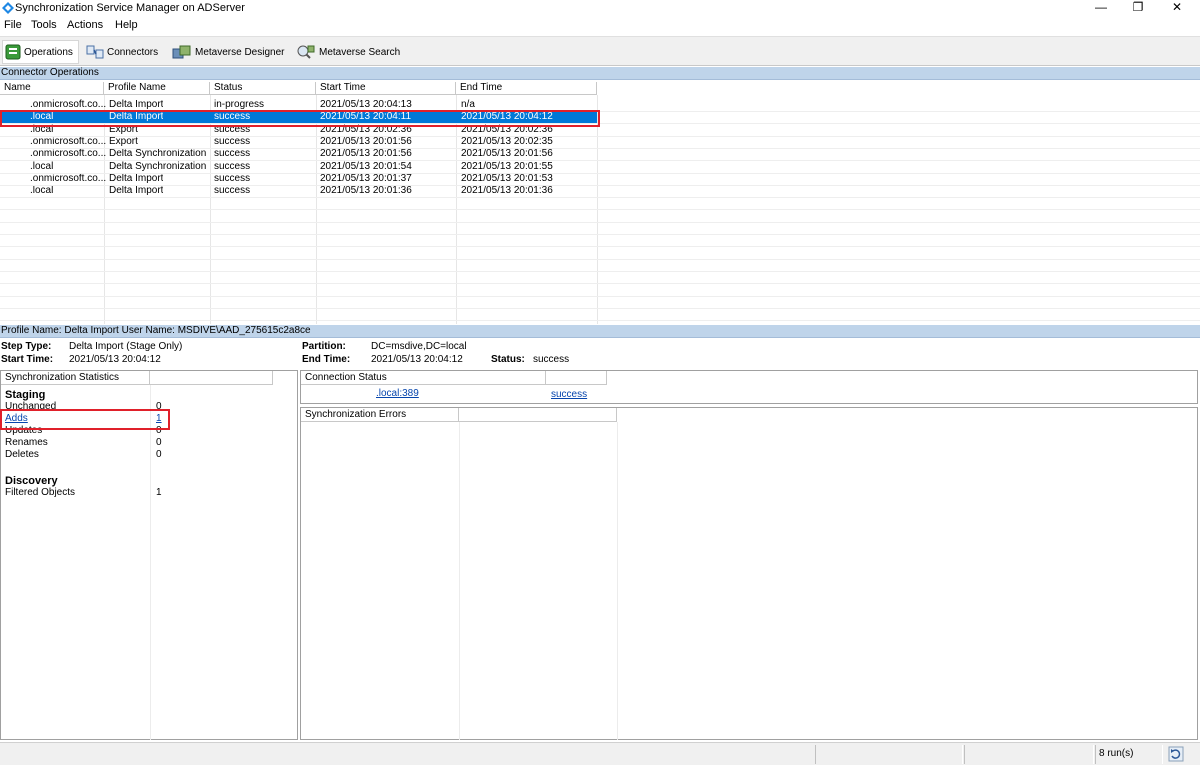  I want to click on discovery-title: Discovery, so click(31, 481).